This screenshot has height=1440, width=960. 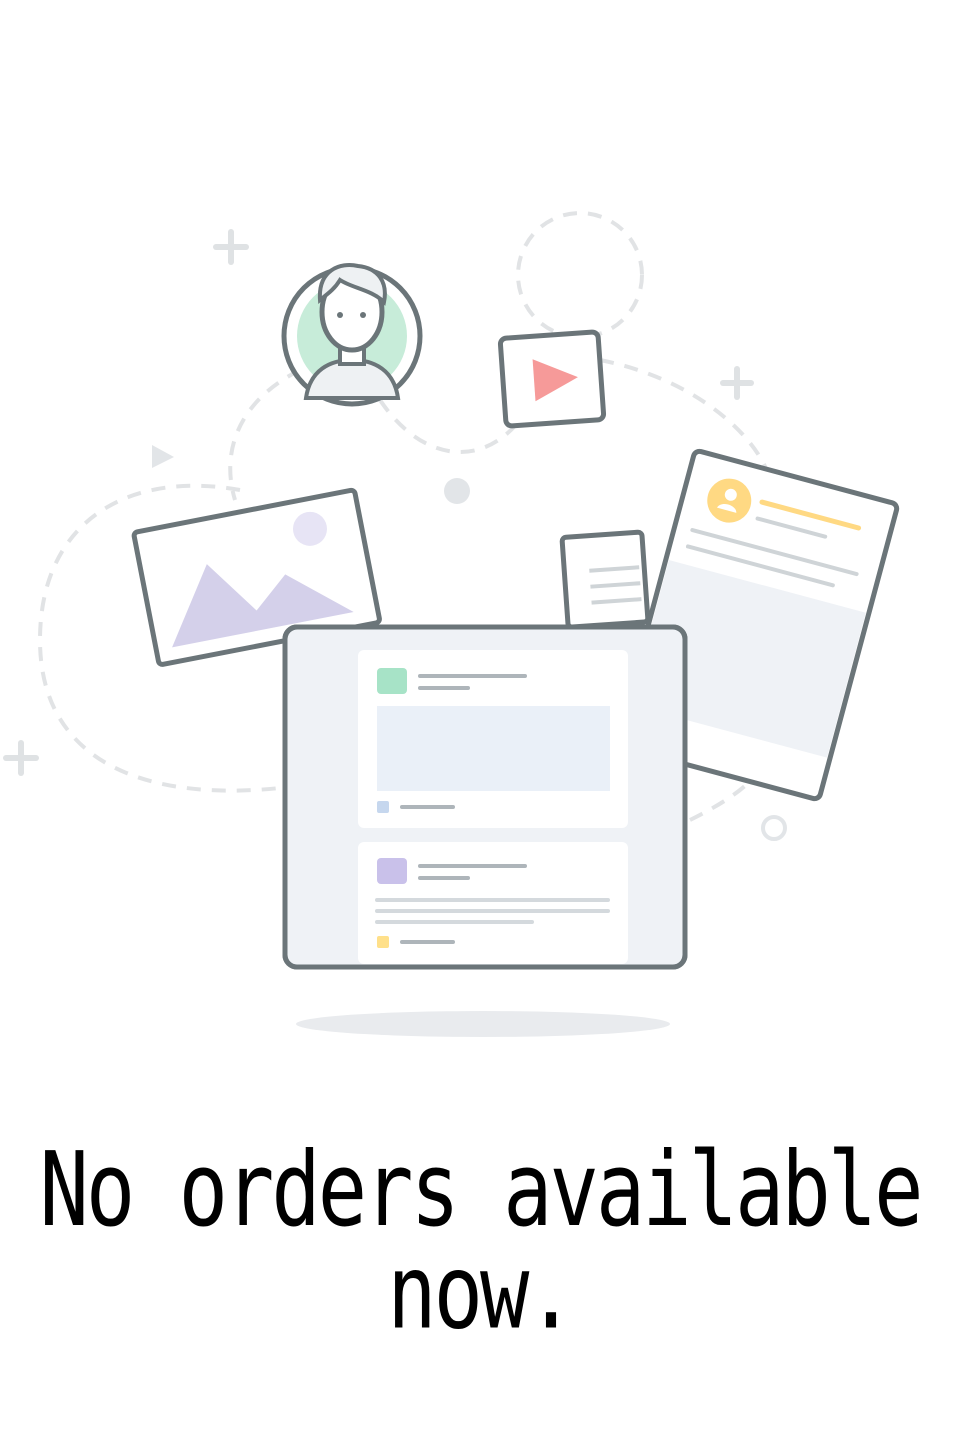 What do you see at coordinates (485, 797) in the screenshot?
I see `feed-panel` at bounding box center [485, 797].